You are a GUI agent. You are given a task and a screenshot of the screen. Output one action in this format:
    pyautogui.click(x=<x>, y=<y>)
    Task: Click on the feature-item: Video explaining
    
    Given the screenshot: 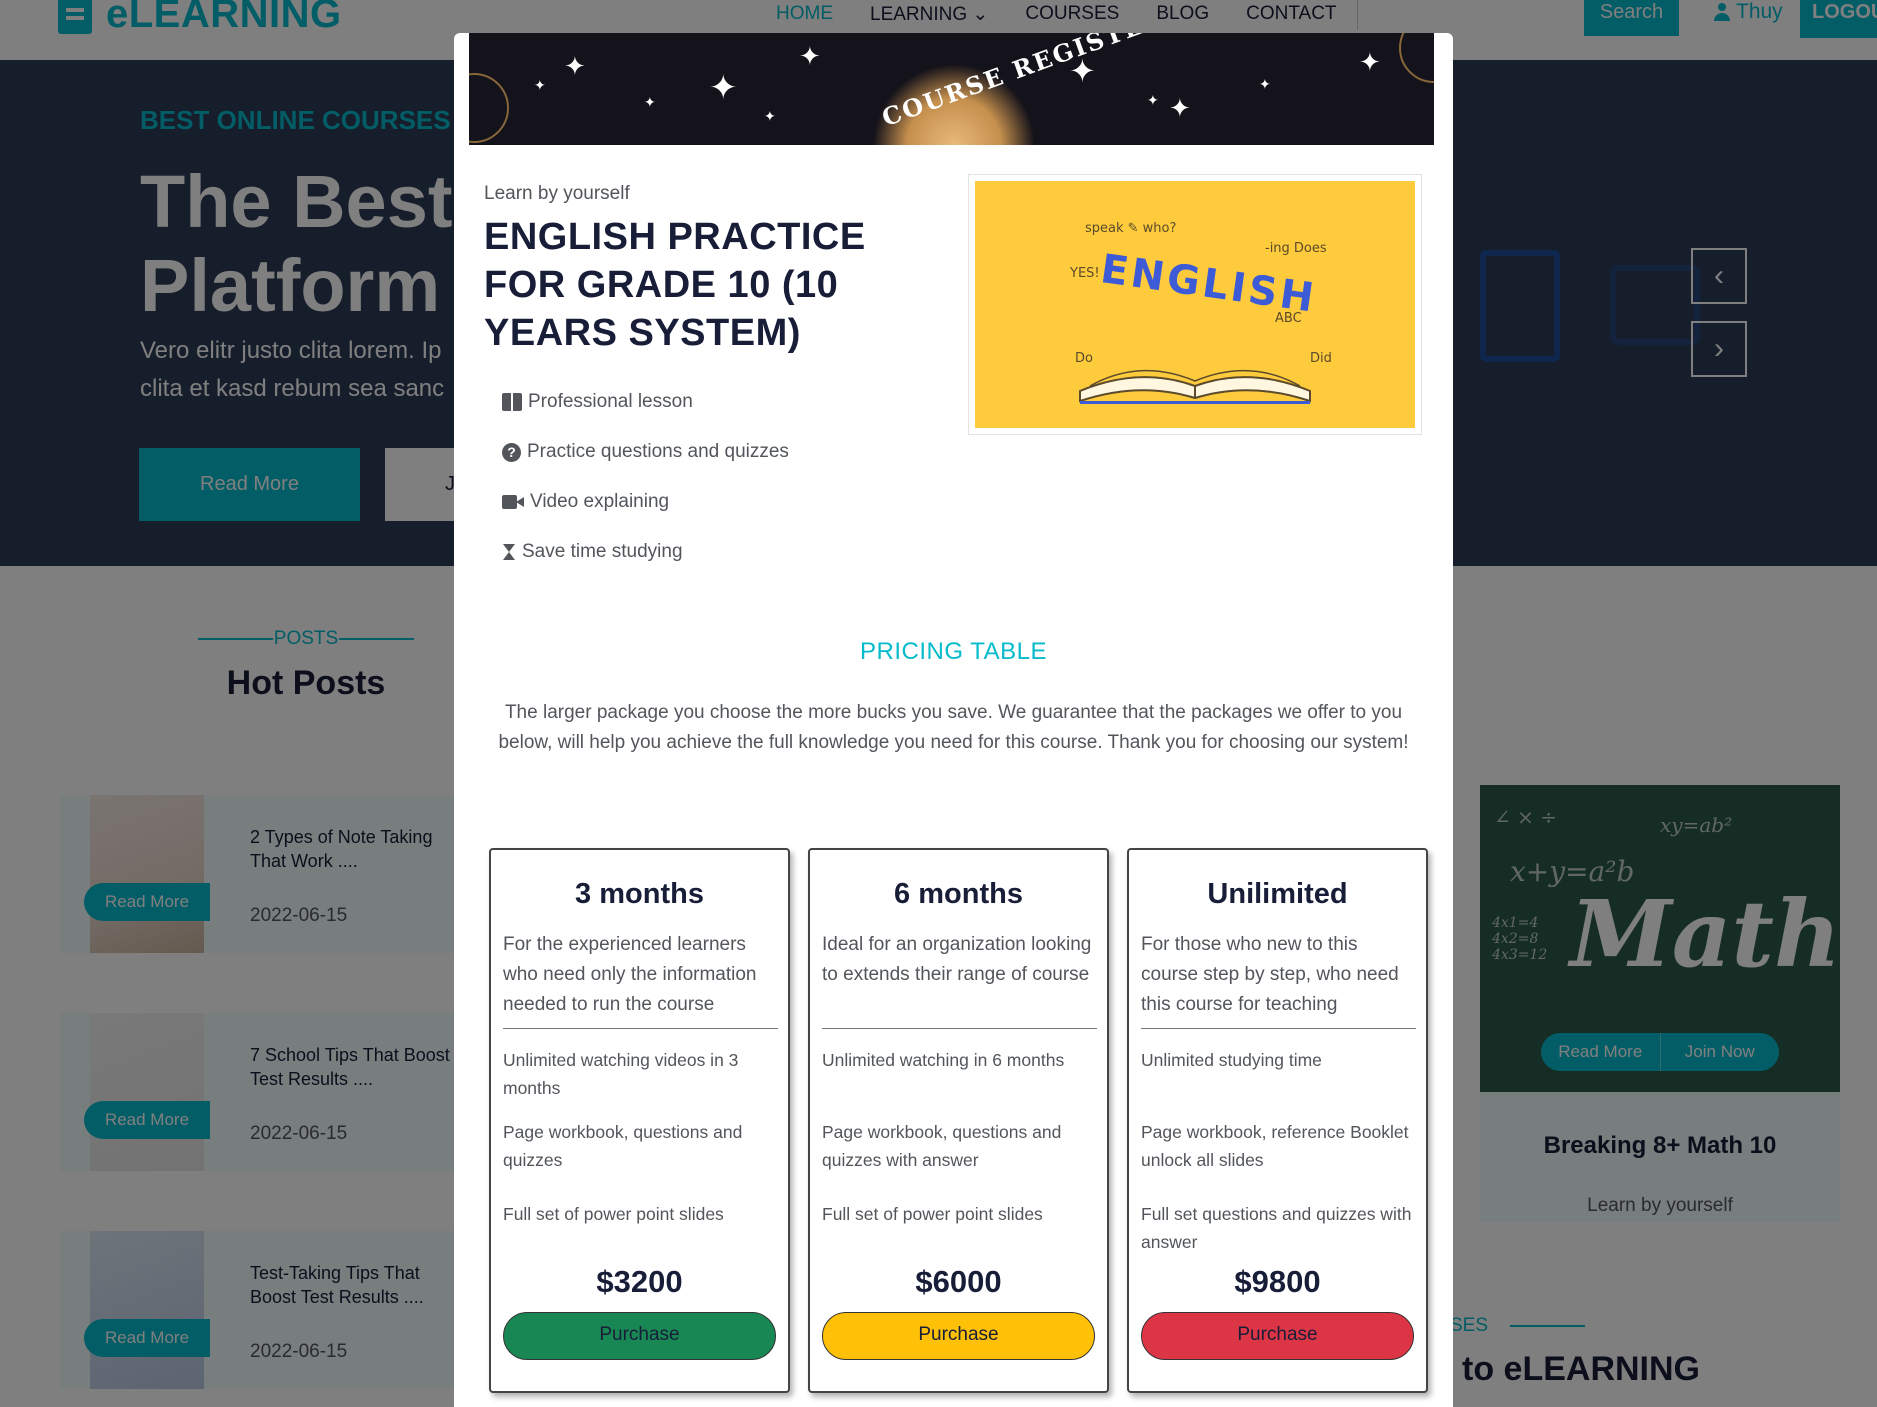 What is the action you would take?
    pyautogui.click(x=585, y=502)
    